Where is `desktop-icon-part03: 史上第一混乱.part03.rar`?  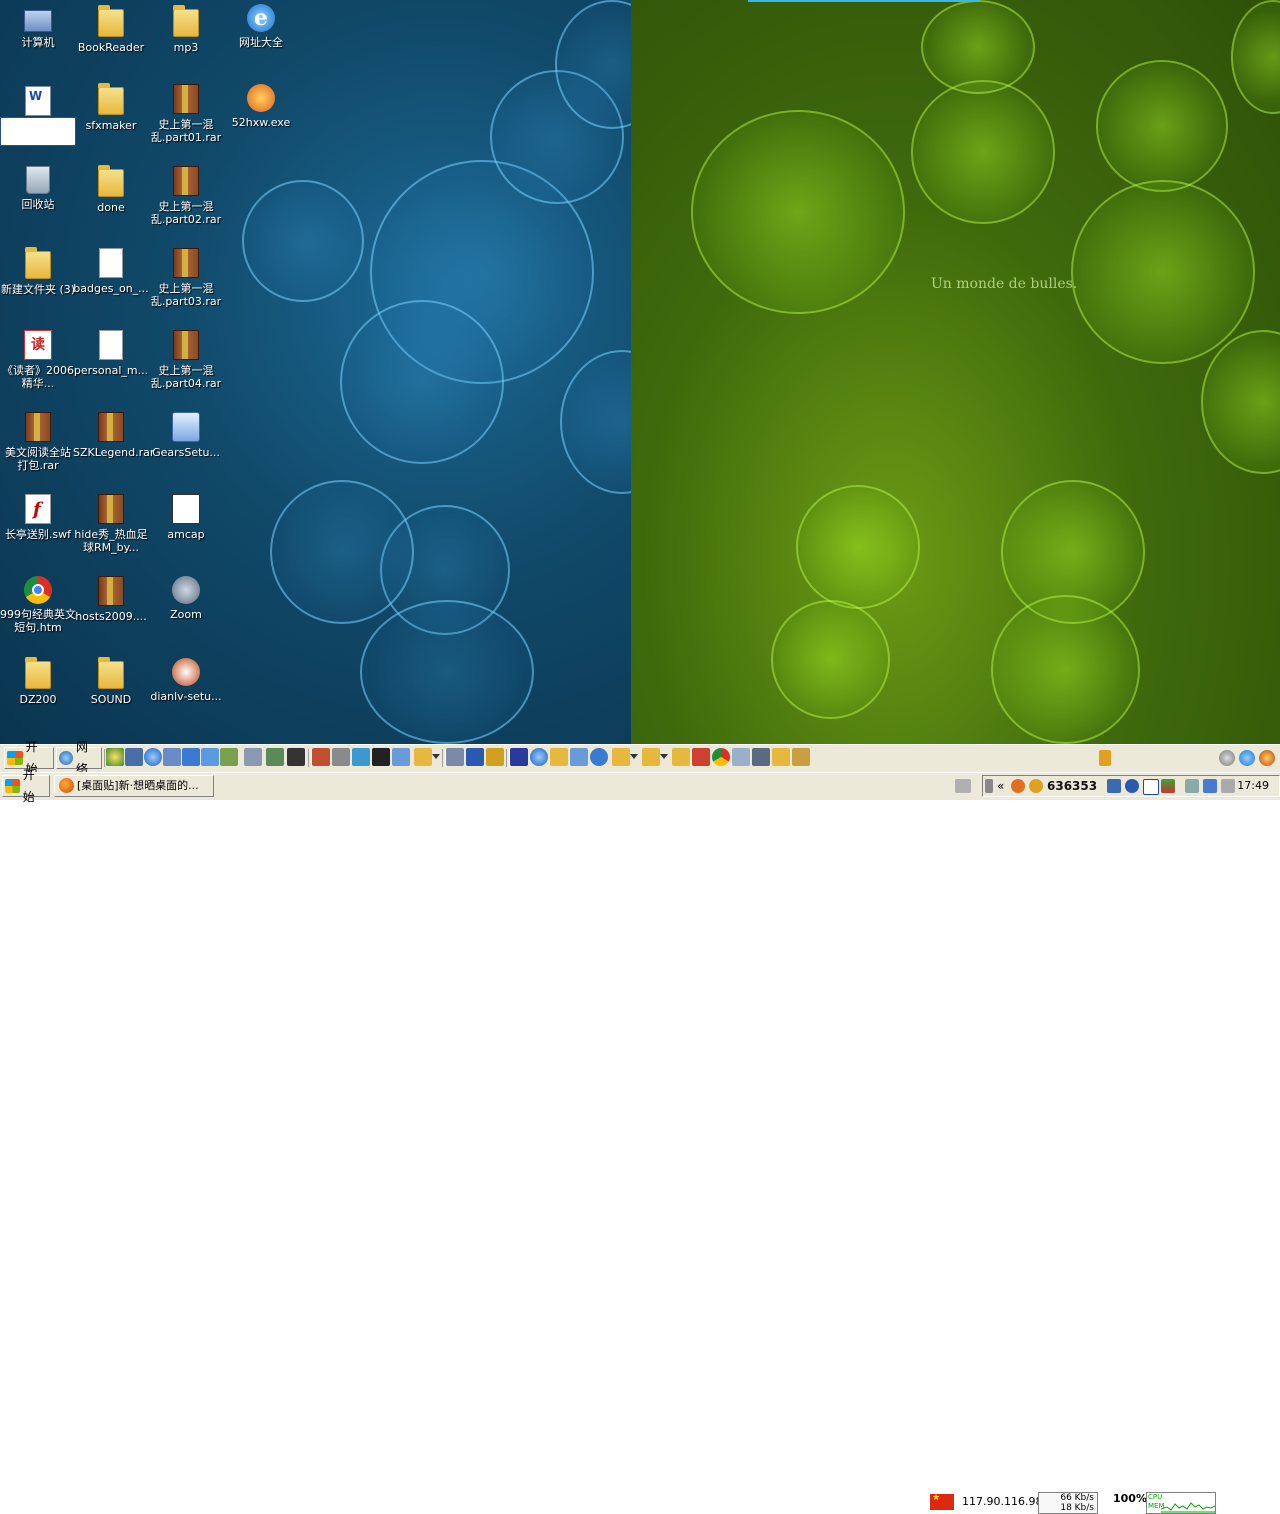
desktop-icon-part03: 史上第一混乱.part03.rar is located at coordinates (186, 278).